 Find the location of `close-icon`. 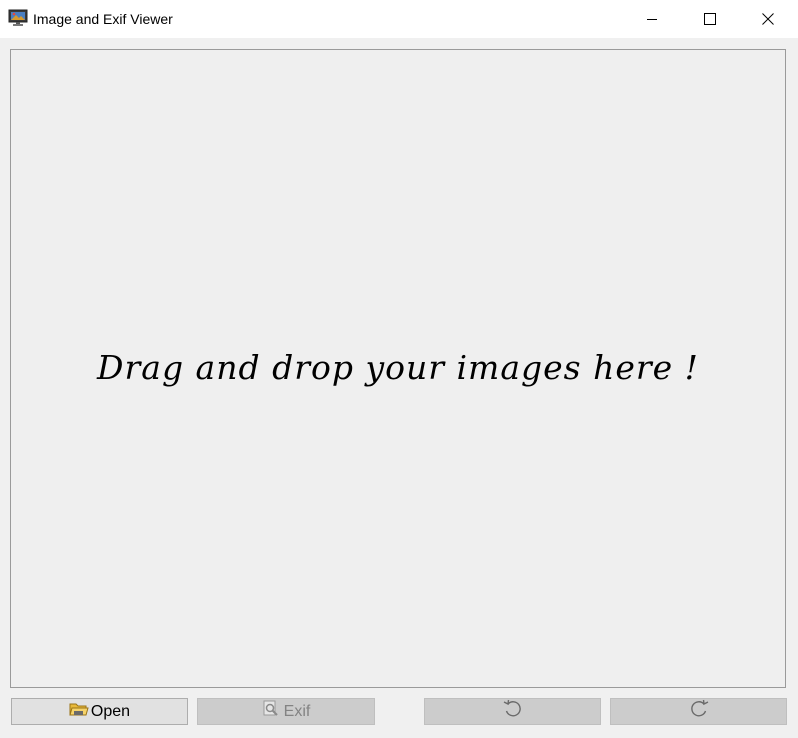

close-icon is located at coordinates (768, 19).